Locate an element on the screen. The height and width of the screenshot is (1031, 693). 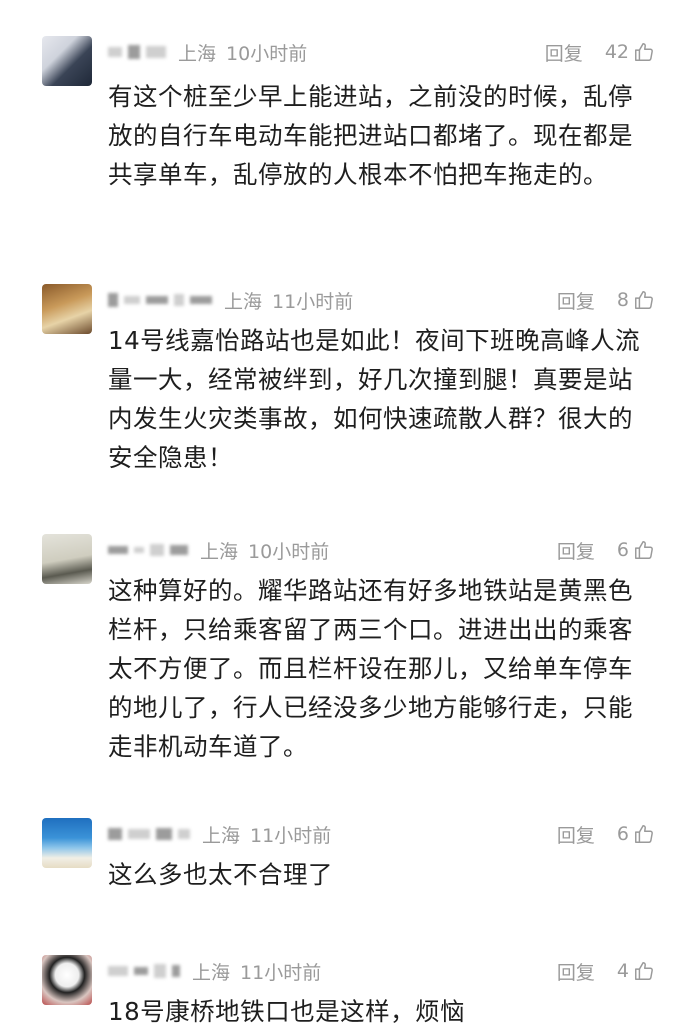
comment-meta: 上海 11小时前 回复 8 is located at coordinates (381, 300).